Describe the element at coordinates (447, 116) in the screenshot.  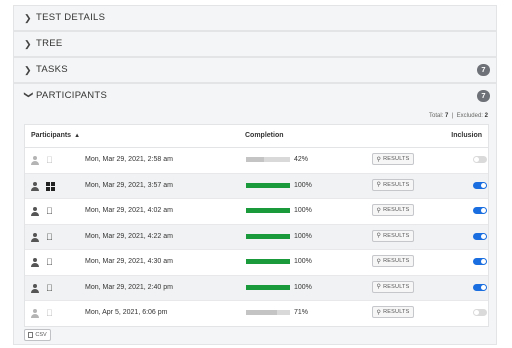
I see `total-value: 7` at that location.